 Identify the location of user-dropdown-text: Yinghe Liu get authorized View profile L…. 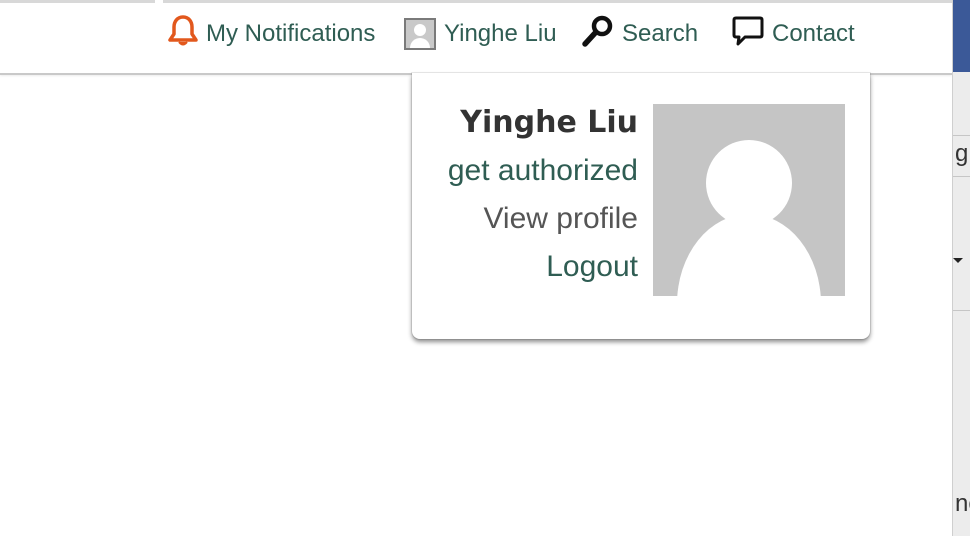
(543, 195).